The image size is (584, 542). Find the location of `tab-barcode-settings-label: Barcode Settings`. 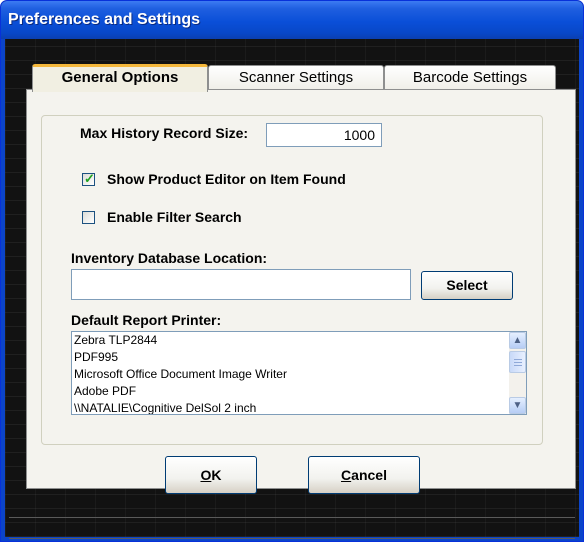

tab-barcode-settings-label: Barcode Settings is located at coordinates (470, 77).